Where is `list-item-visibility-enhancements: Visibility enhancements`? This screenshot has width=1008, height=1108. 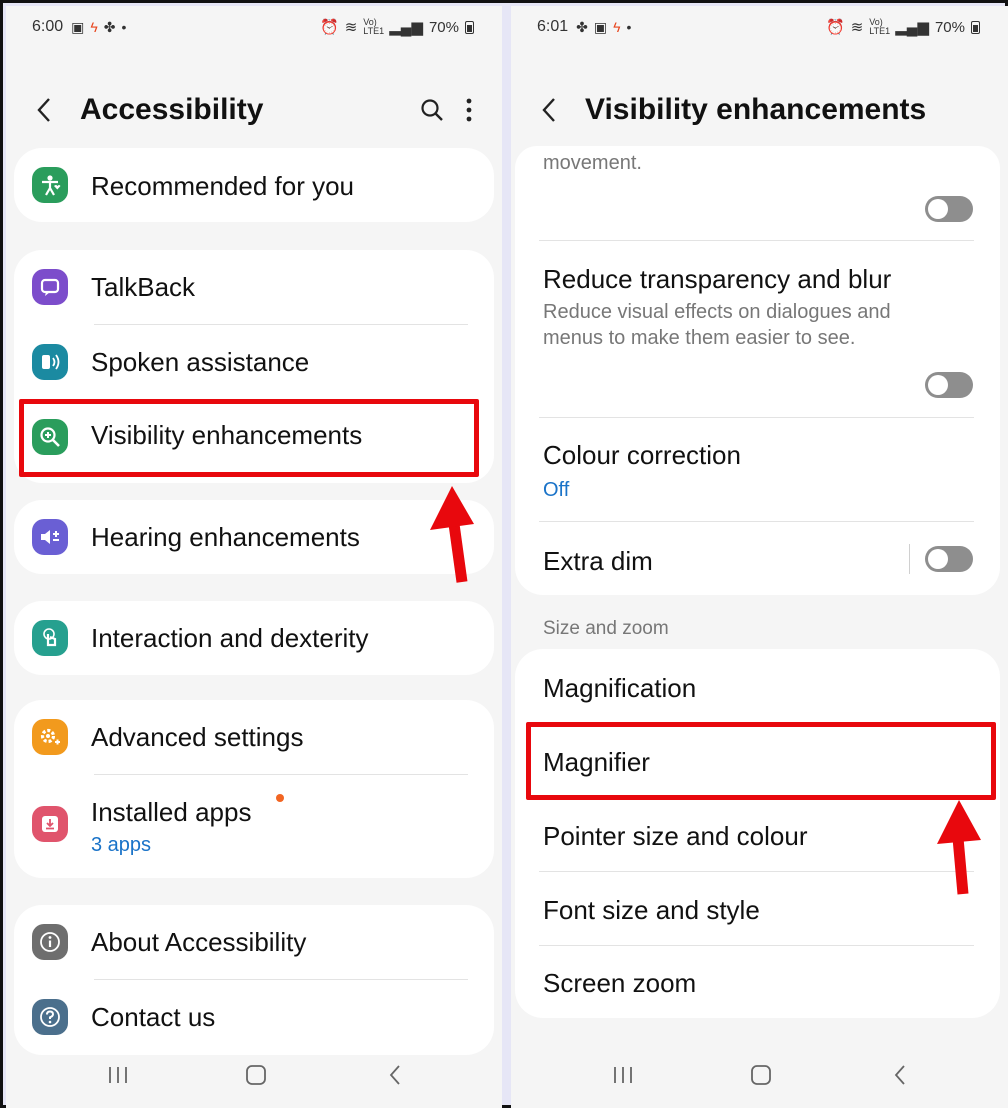 list-item-visibility-enhancements: Visibility enhancements is located at coordinates (254, 437).